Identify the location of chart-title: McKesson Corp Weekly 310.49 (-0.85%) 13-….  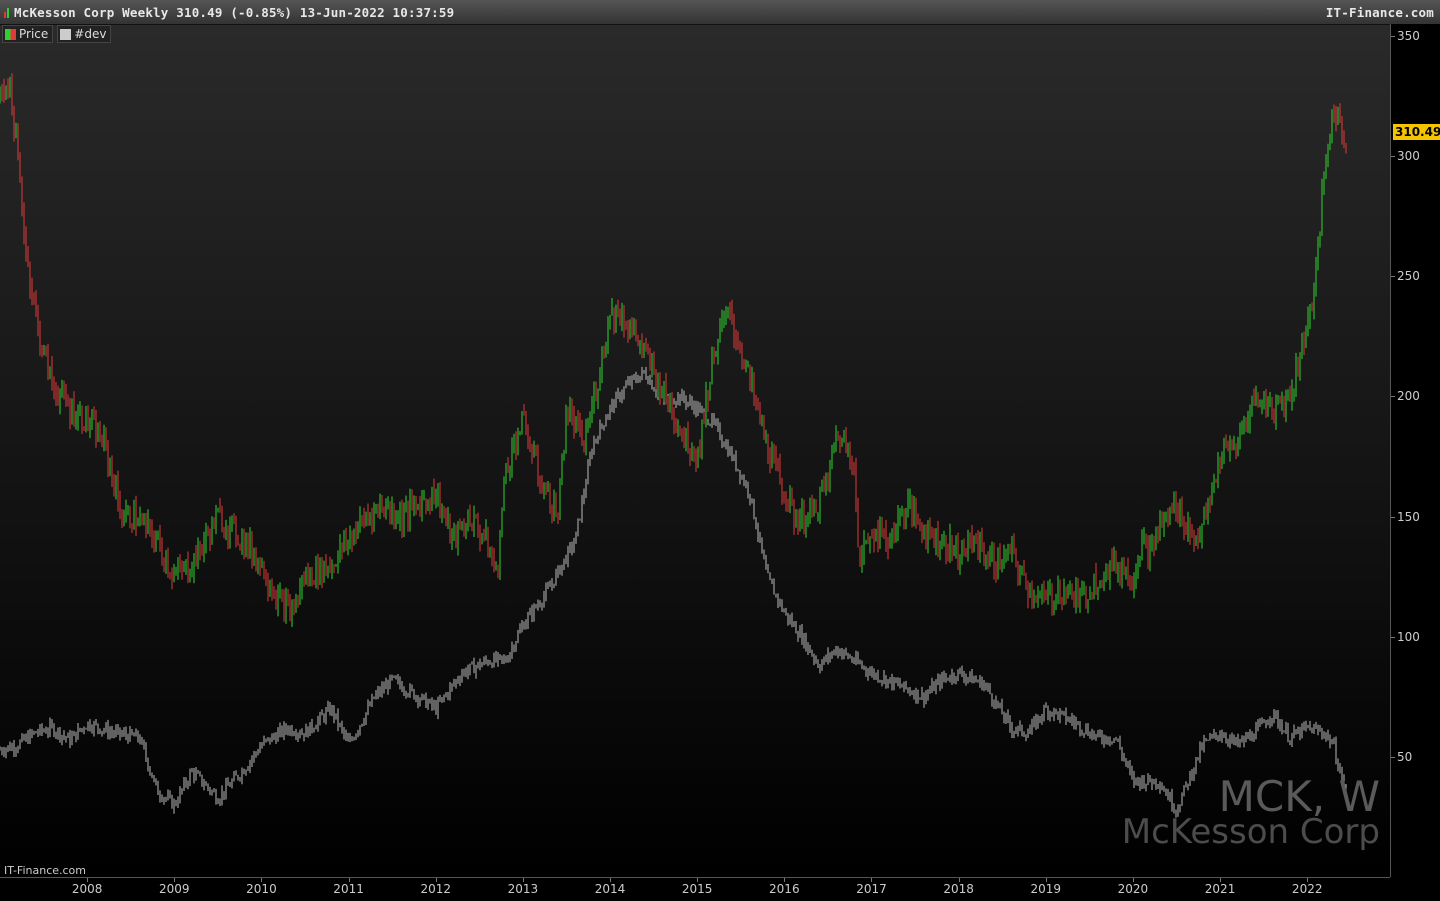
(234, 12).